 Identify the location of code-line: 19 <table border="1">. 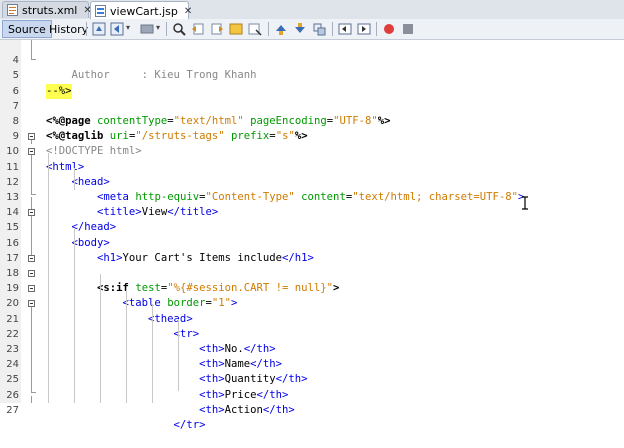
(312, 287).